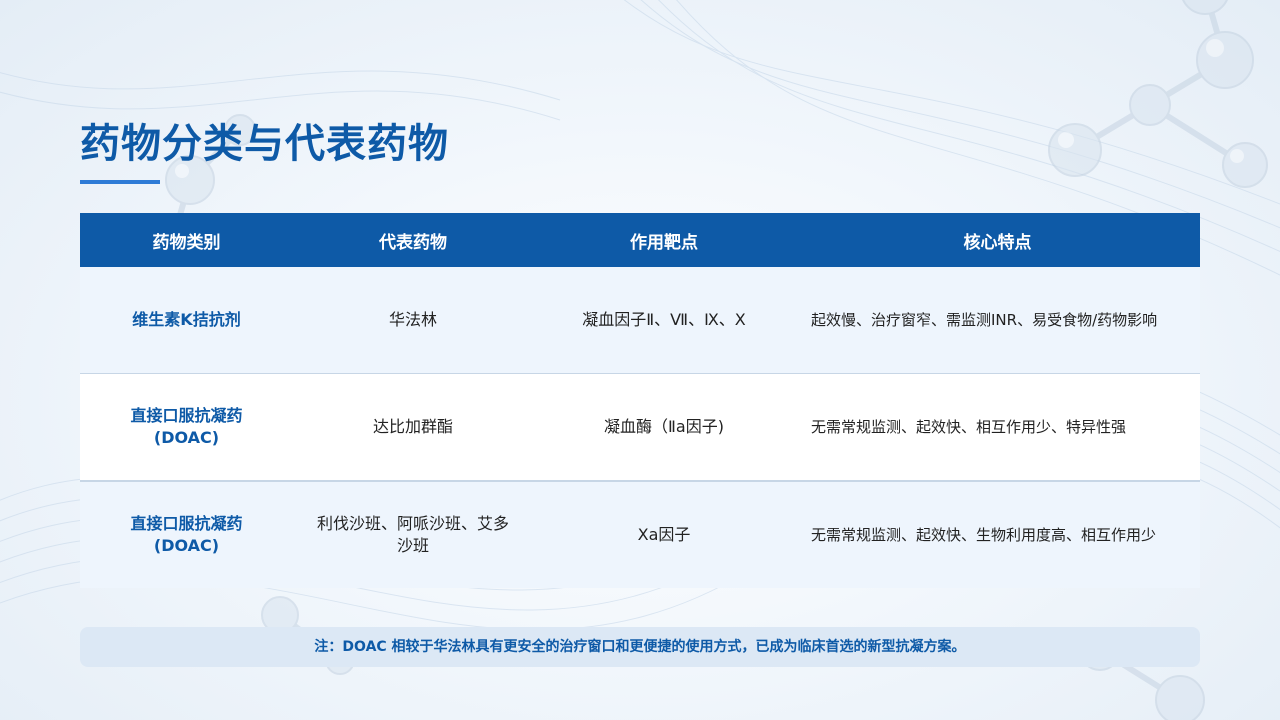 This screenshot has height=720, width=1280. Describe the element at coordinates (997, 240) in the screenshot. I see `header-features: 核心特点` at that location.